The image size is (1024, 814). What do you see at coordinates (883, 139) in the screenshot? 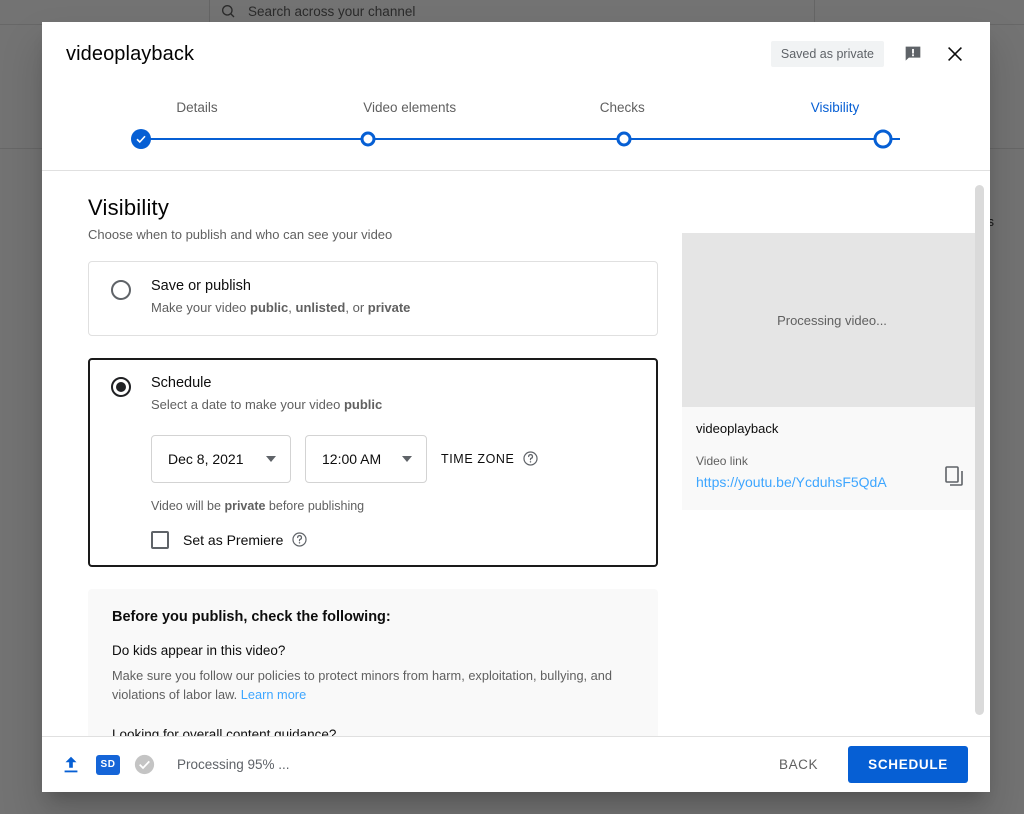
I see `step-node-visibility` at bounding box center [883, 139].